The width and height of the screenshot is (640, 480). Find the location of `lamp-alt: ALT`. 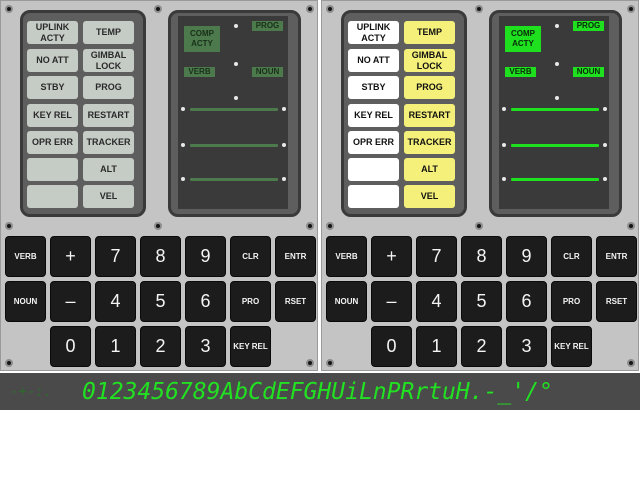

lamp-alt: ALT is located at coordinates (108, 169).